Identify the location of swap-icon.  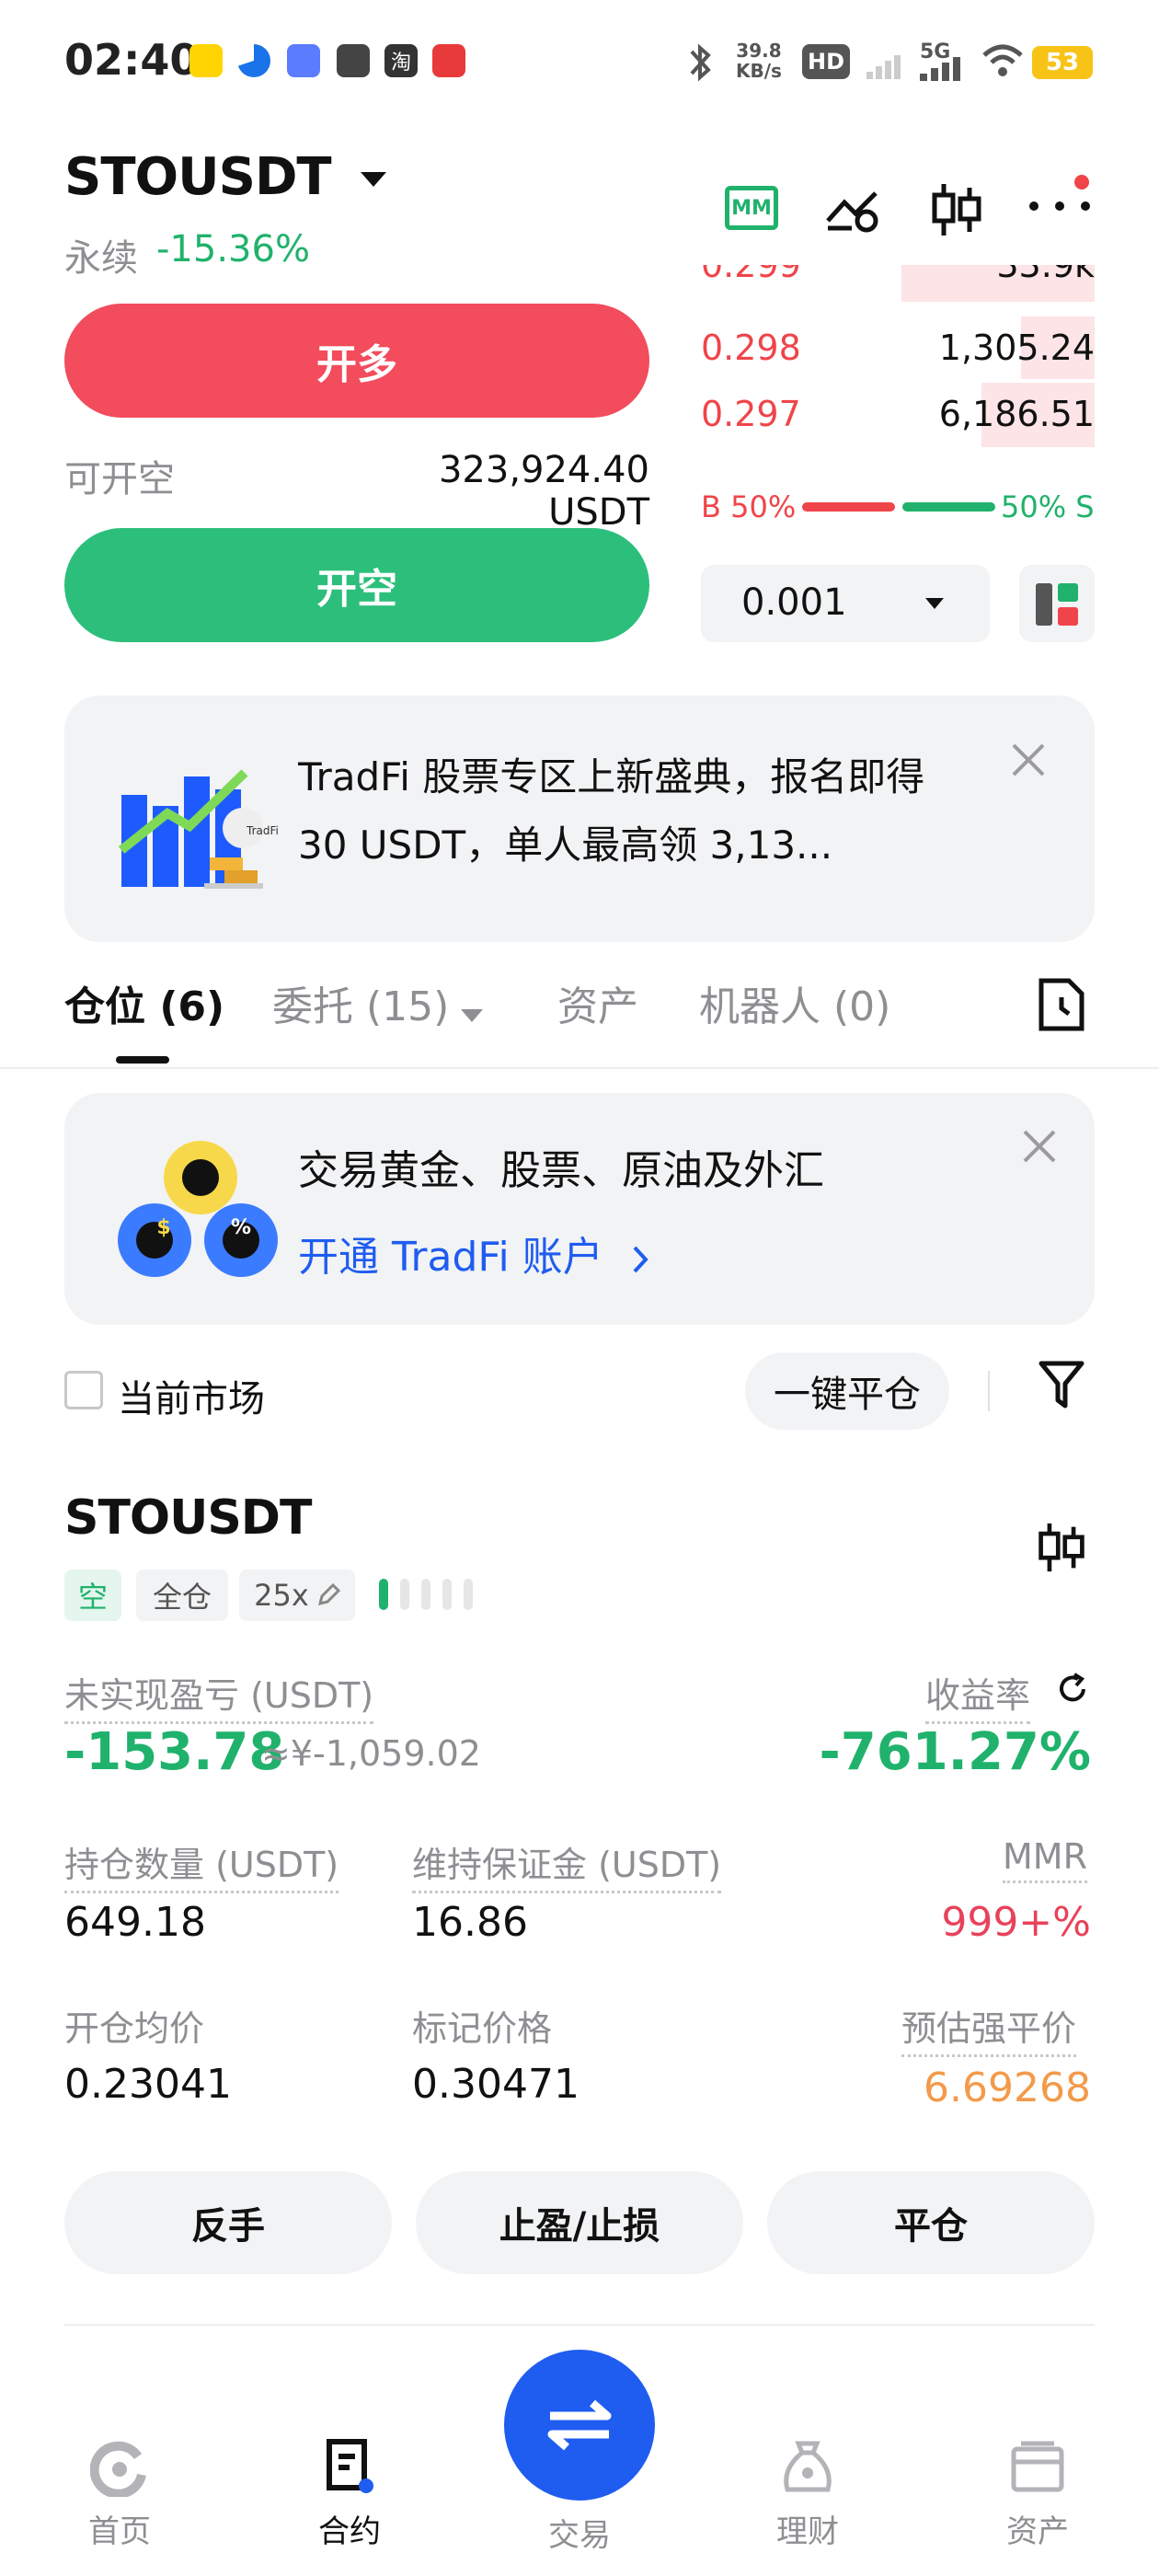
(579, 2425).